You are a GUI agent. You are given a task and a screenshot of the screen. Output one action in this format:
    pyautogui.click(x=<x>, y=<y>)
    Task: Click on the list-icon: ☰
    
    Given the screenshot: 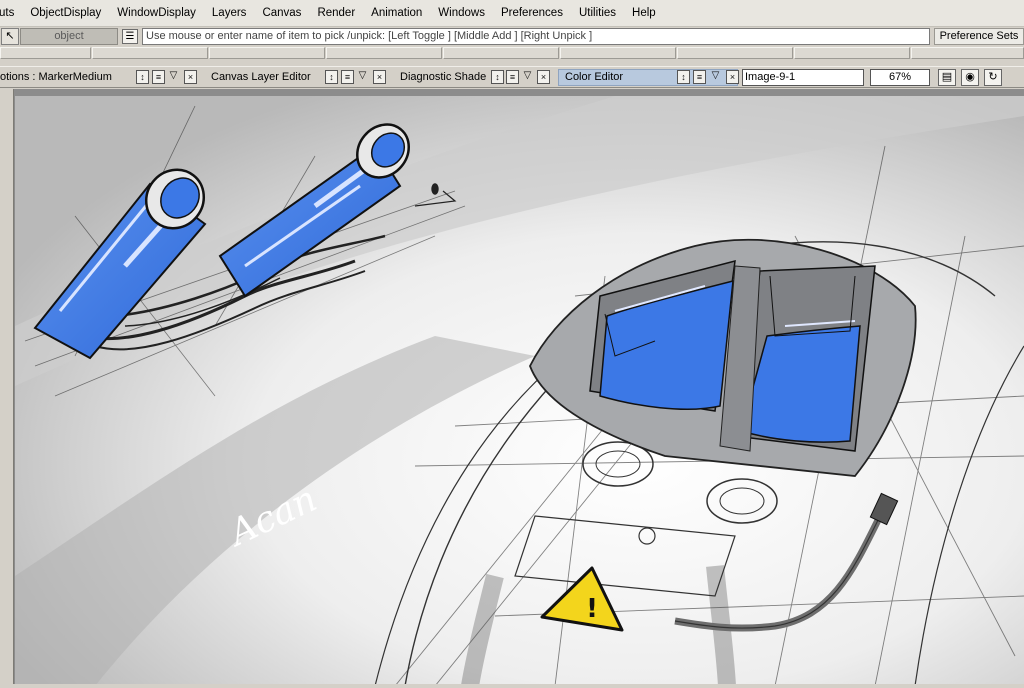 What is the action you would take?
    pyautogui.click(x=130, y=36)
    